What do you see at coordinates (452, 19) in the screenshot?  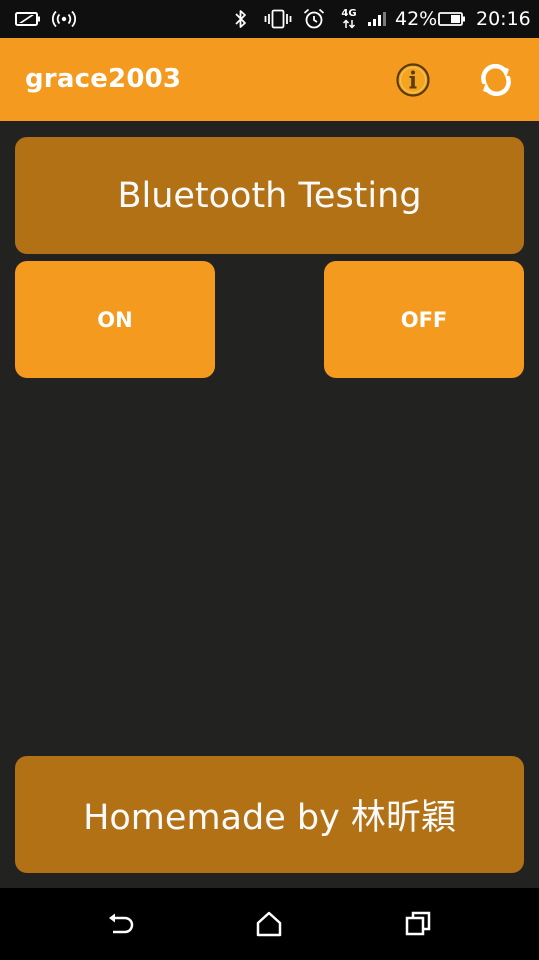 I see `battery-icon` at bounding box center [452, 19].